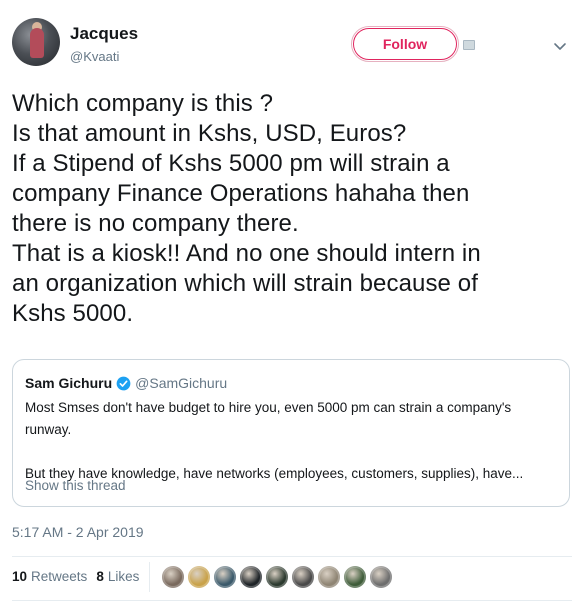 The width and height of the screenshot is (578, 604). Describe the element at coordinates (100, 576) in the screenshot. I see `likes-count: 8` at that location.